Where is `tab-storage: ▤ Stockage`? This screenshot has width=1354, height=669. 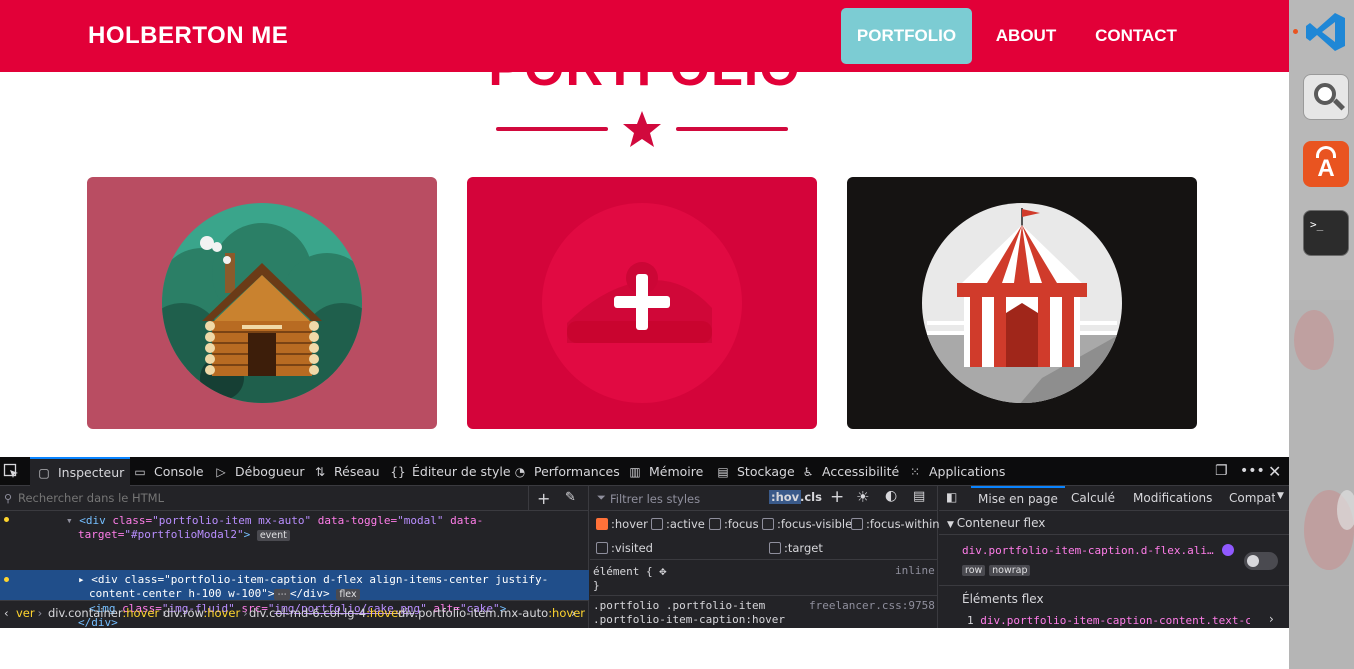
tab-storage: ▤ Stockage is located at coordinates (754, 471).